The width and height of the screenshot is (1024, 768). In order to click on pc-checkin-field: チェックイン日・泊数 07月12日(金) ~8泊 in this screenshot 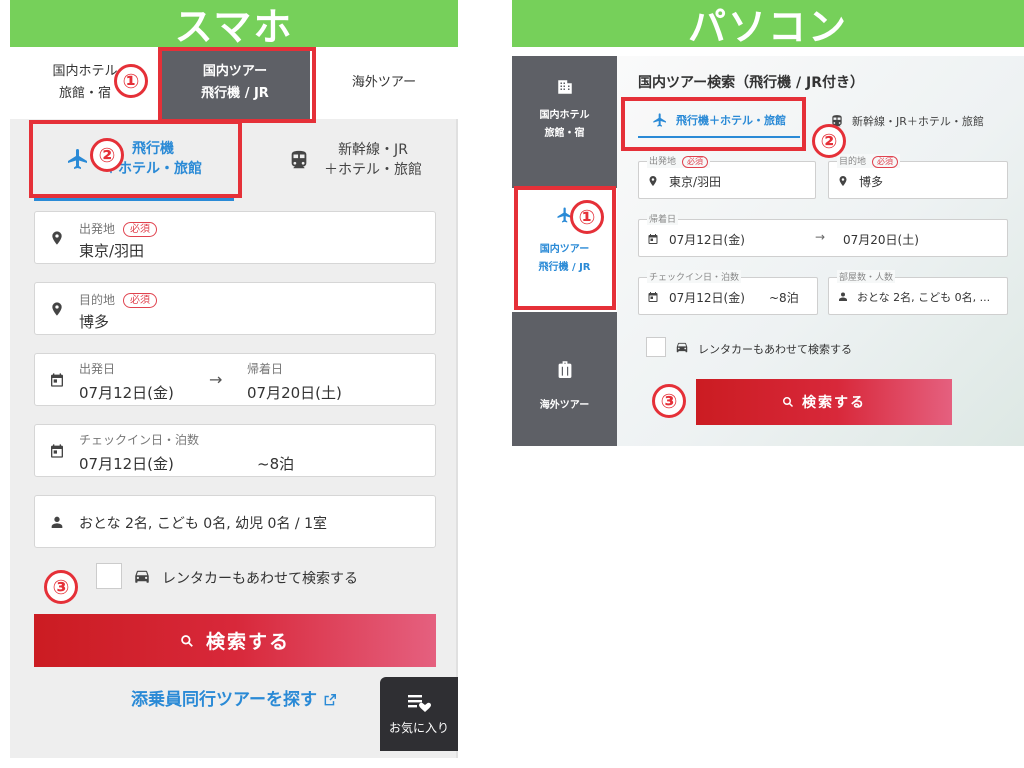, I will do `click(728, 292)`.